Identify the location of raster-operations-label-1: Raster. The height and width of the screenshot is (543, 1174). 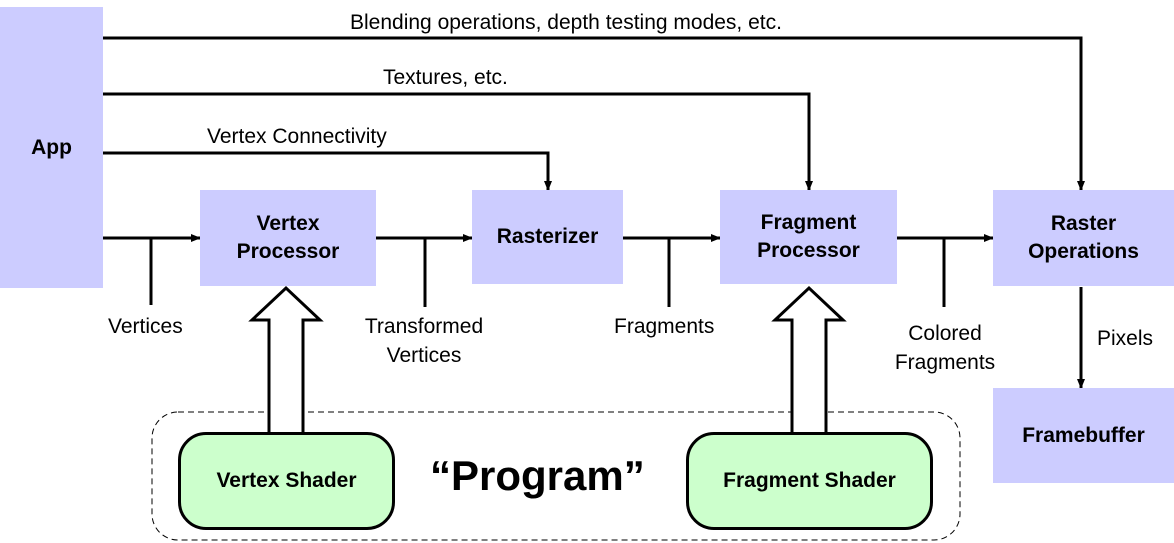
(1083, 223).